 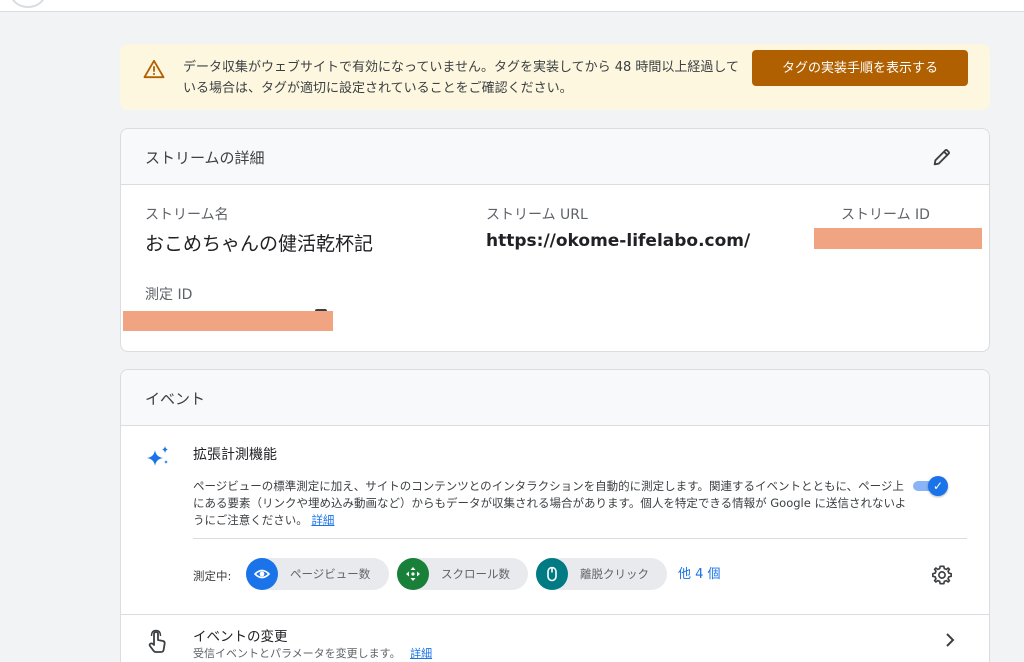 I want to click on chip-page-views: ページビュー数, so click(x=317, y=574).